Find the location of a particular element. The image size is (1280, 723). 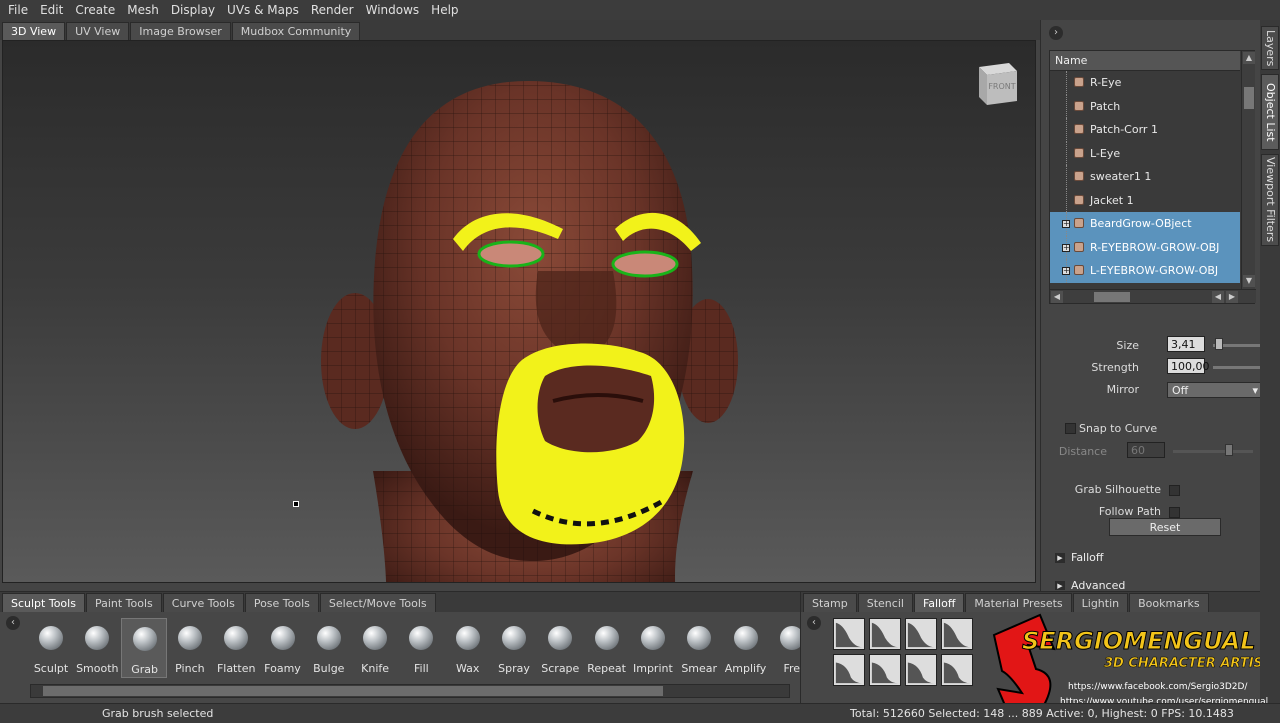

tool-sculpt: Sculpt is located at coordinates (51, 648).